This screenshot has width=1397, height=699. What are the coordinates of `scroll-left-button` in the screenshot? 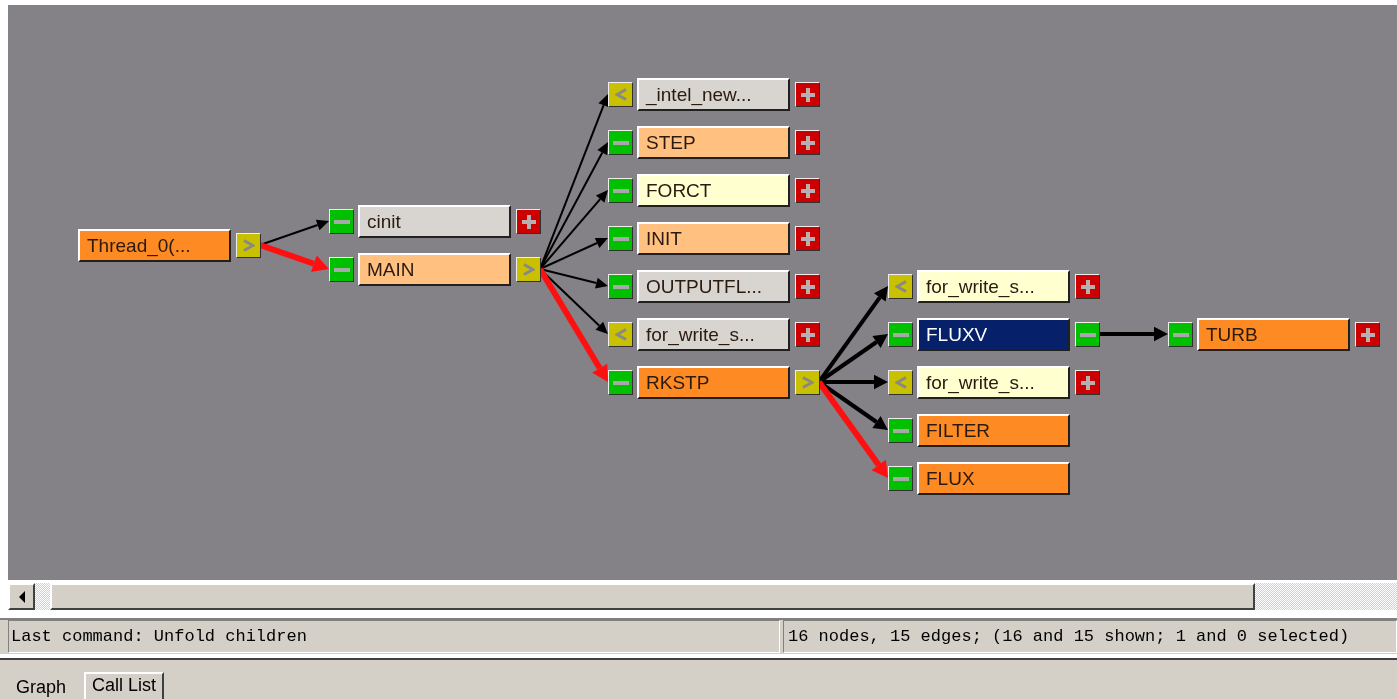 It's located at (21, 596).